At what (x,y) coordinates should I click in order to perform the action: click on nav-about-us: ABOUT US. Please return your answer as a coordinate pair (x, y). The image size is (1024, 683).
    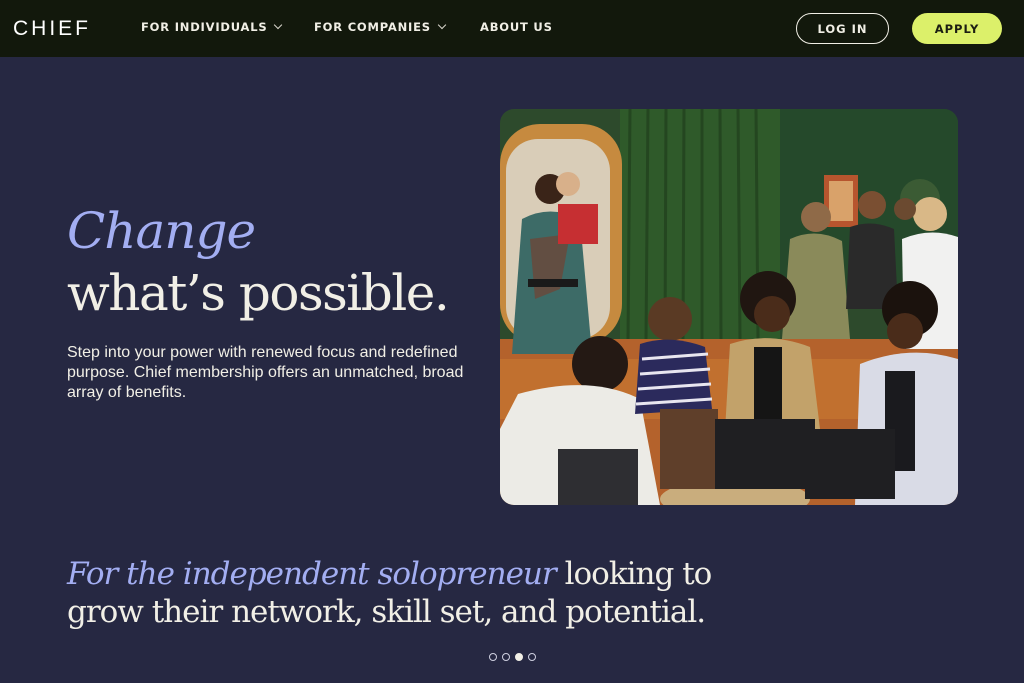
    Looking at the image, I should click on (516, 27).